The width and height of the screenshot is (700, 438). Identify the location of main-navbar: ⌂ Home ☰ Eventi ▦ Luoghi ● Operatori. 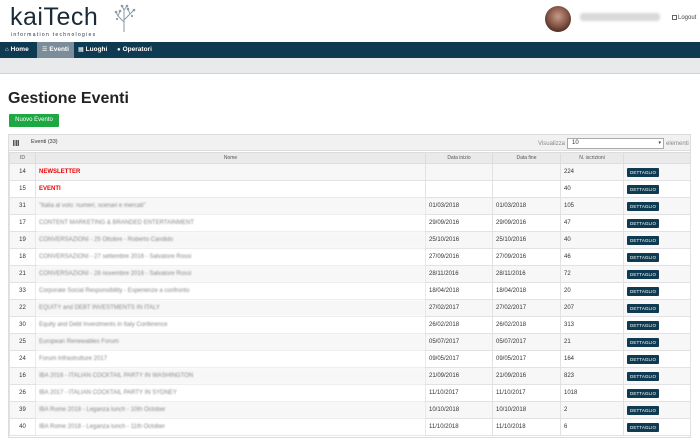
(350, 50).